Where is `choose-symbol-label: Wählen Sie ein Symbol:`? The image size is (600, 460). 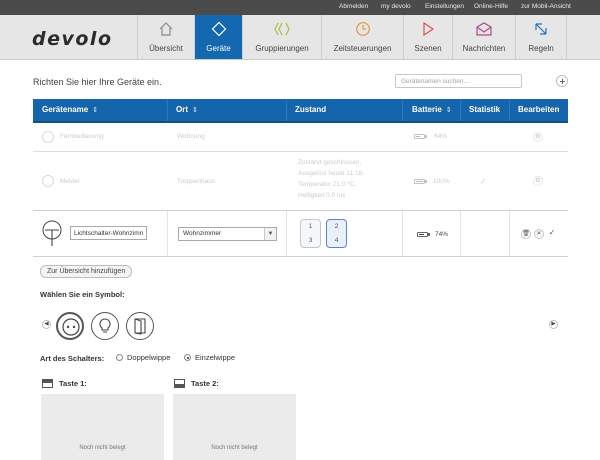
choose-symbol-label: Wählen Sie ein Symbol: is located at coordinates (82, 294).